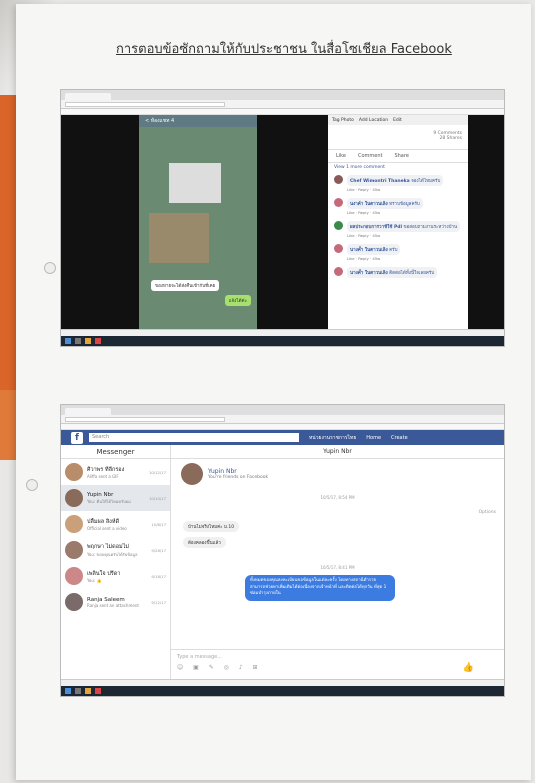 Image resolution: width=535 pixels, height=783 pixels. What do you see at coordinates (237, 300) in the screenshot?
I see `chat-bubble-right: แจ้งได้ค่ะ` at bounding box center [237, 300].